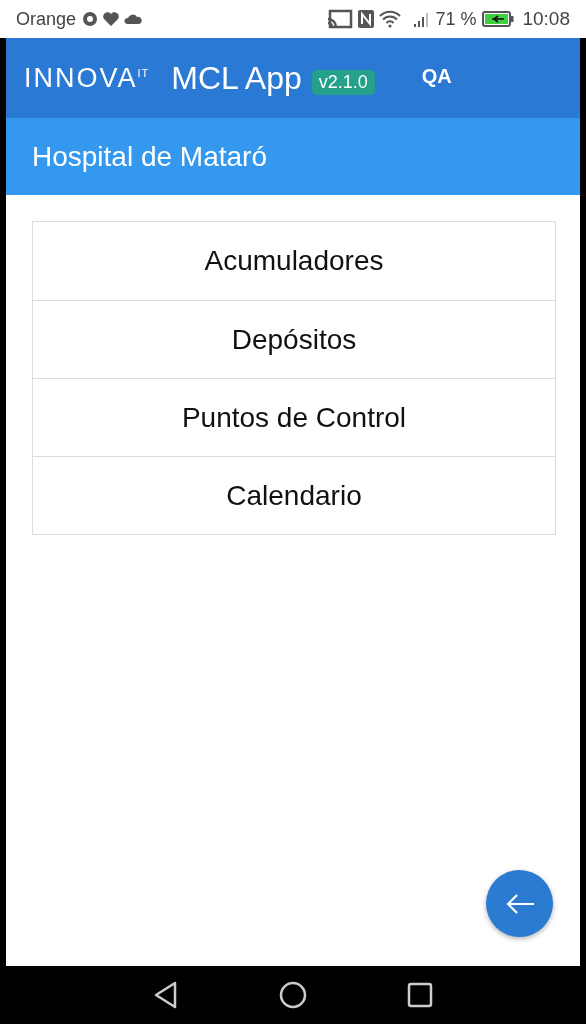 Image resolution: width=586 pixels, height=1024 pixels. I want to click on battery-percent: 71 %, so click(456, 19).